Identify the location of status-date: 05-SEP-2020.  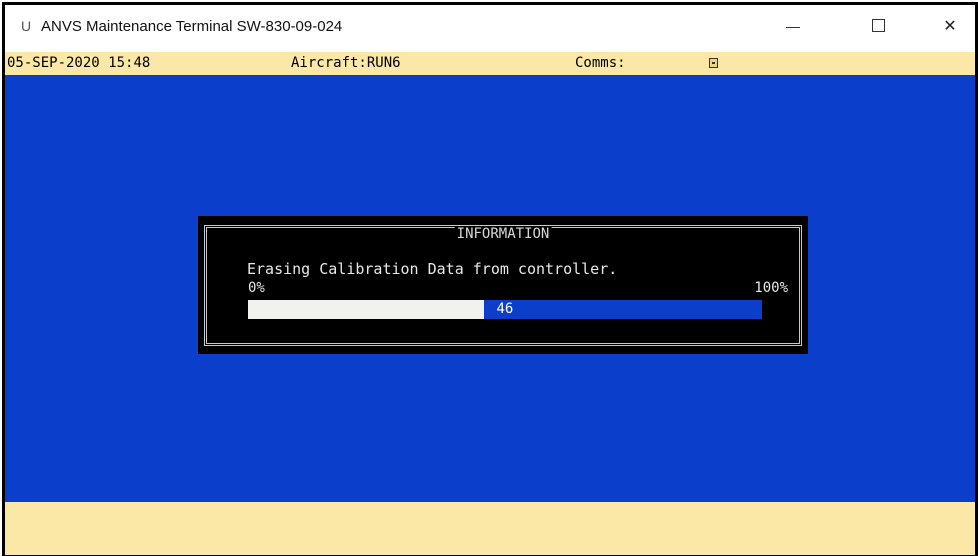
(53, 63).